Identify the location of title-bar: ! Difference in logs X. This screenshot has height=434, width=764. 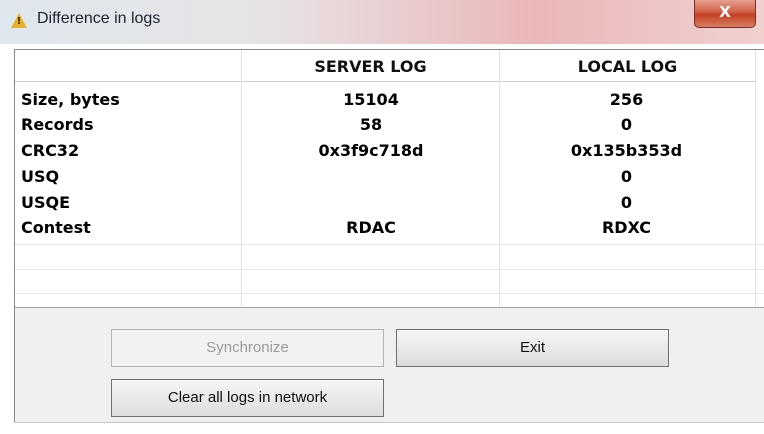
(382, 22).